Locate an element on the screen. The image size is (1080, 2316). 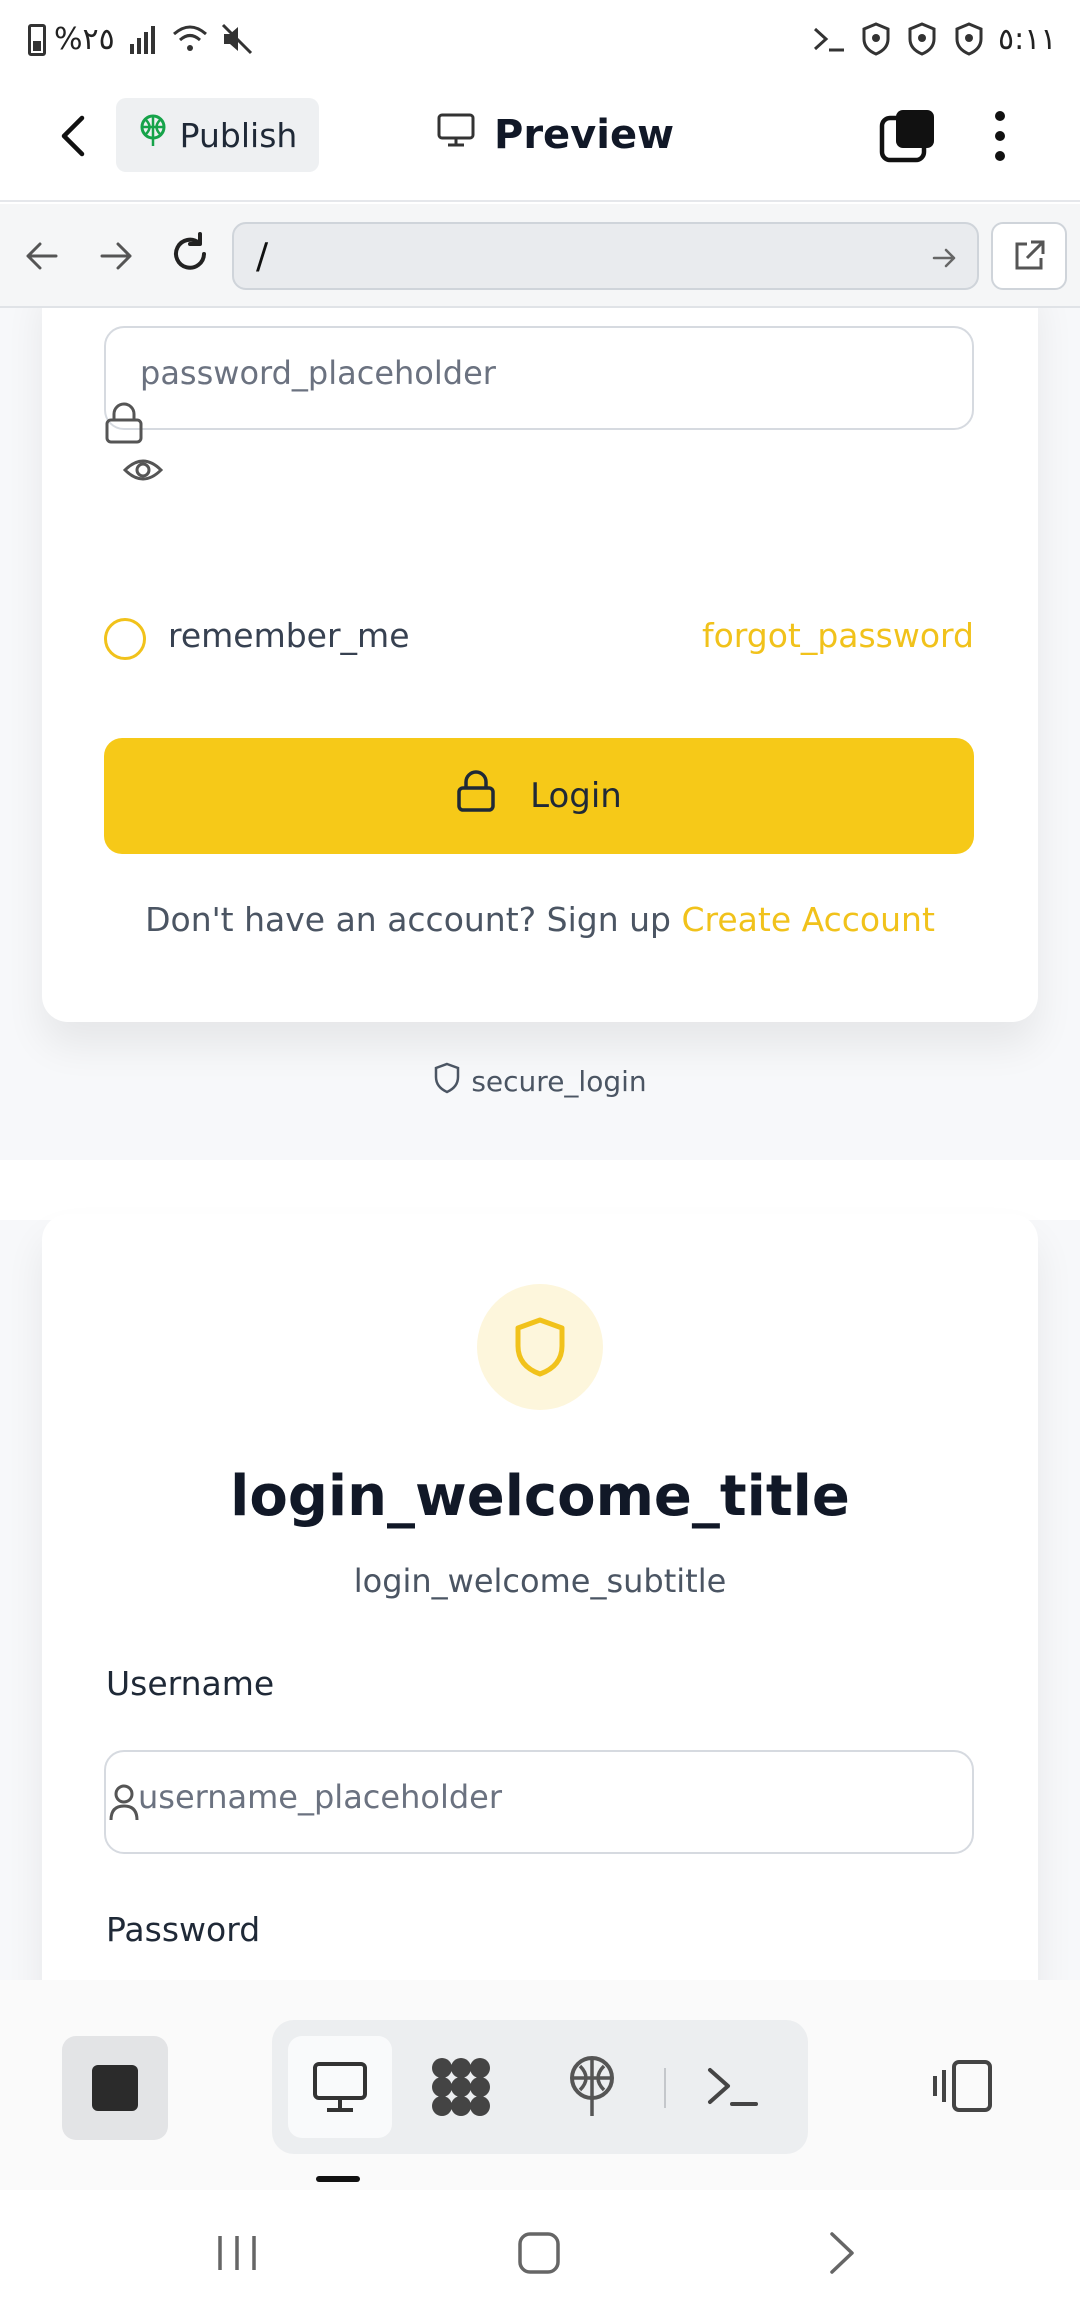
publish-button: Publish is located at coordinates (217, 135).